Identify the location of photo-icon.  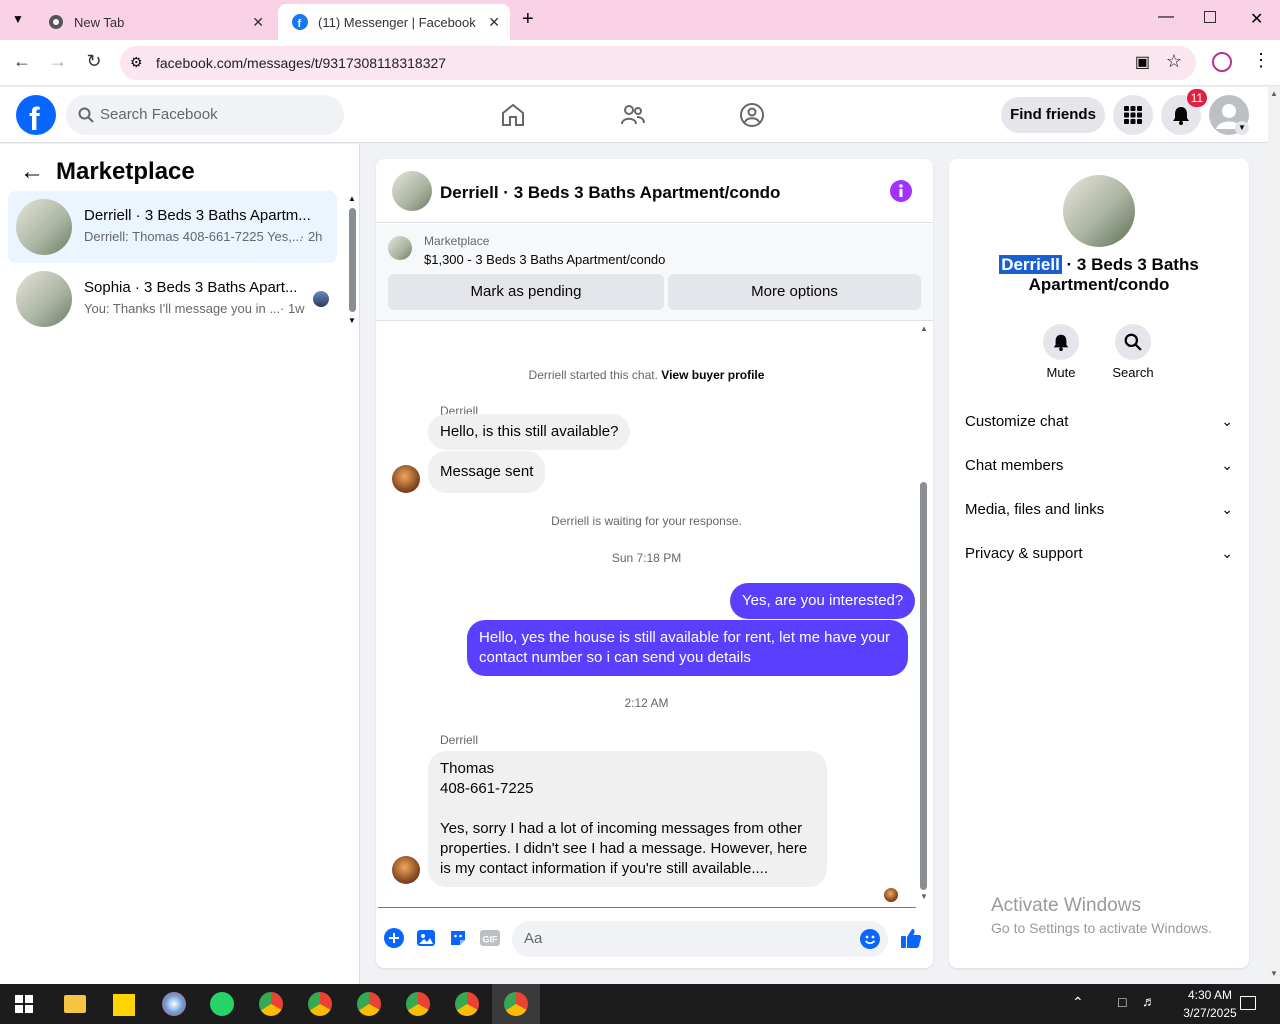
(426, 938).